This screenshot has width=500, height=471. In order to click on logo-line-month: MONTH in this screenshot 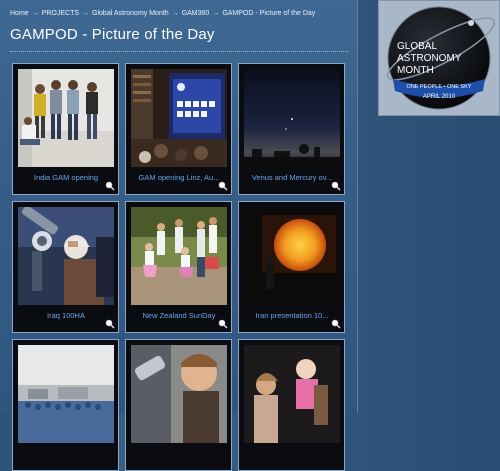, I will do `click(415, 70)`.